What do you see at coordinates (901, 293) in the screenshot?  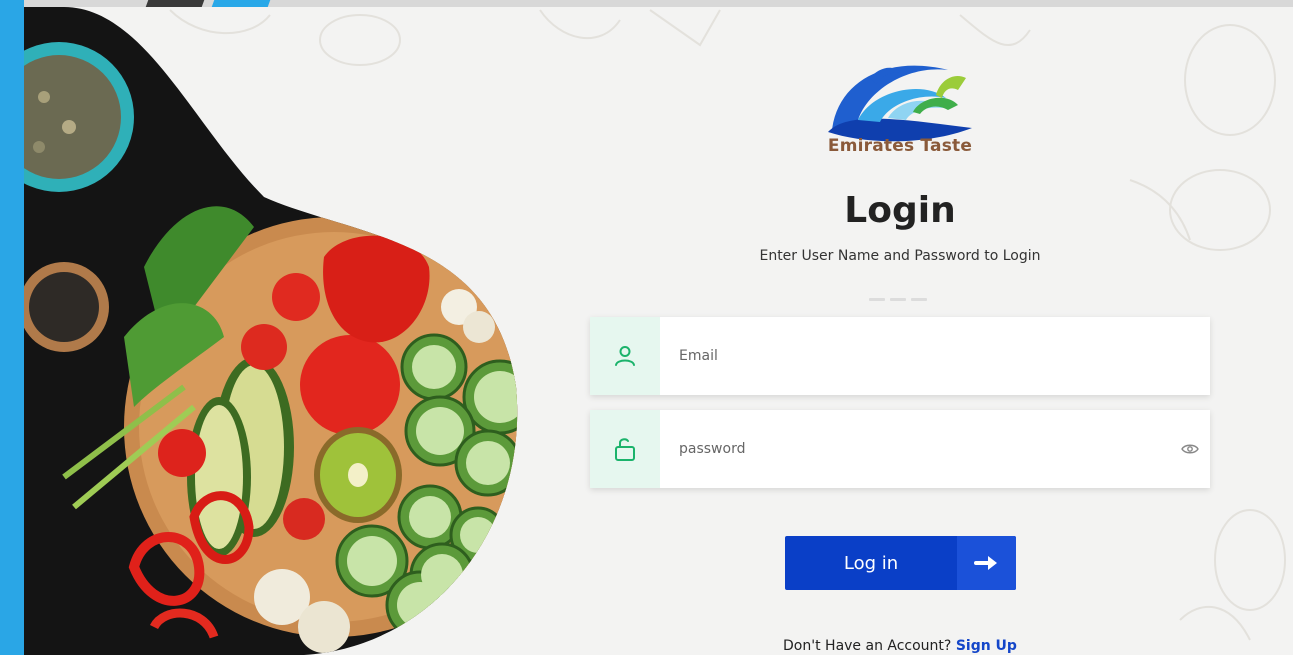 I see `title-divider` at bounding box center [901, 293].